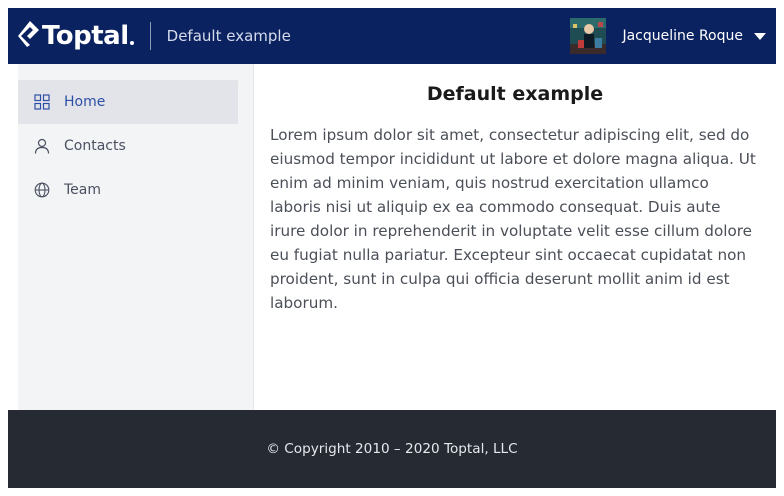 This screenshot has height=496, width=784. Describe the element at coordinates (515, 94) in the screenshot. I see `page-title: Default example` at that location.